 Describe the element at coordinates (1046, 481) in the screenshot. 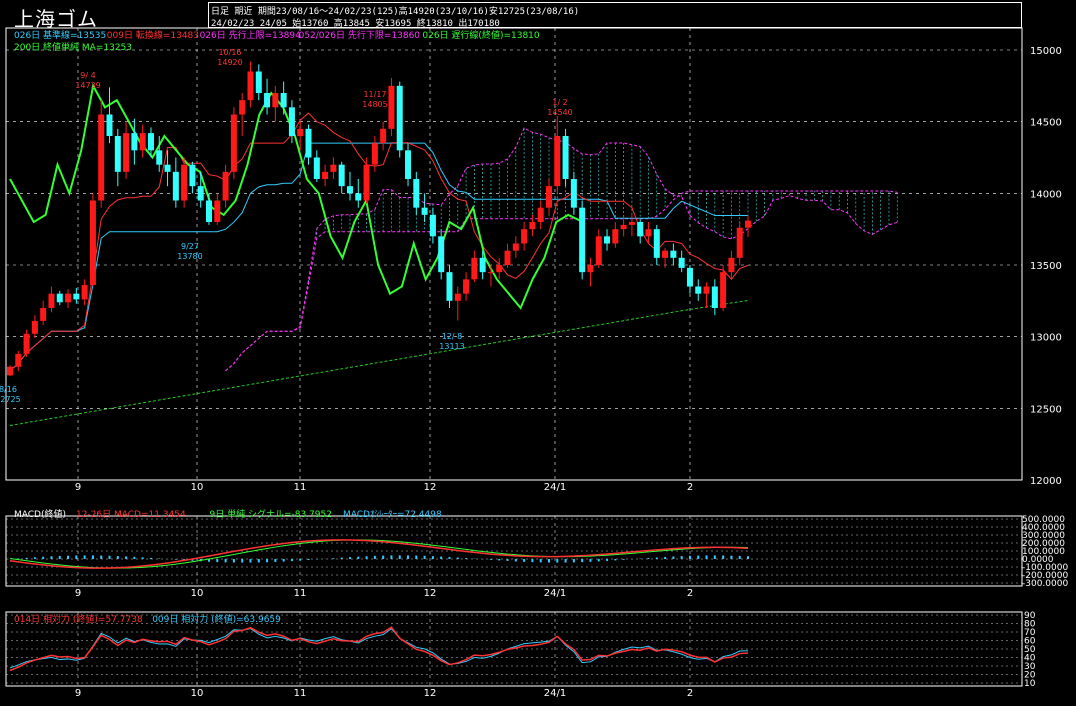

I see `y-tick-label: 12000` at that location.